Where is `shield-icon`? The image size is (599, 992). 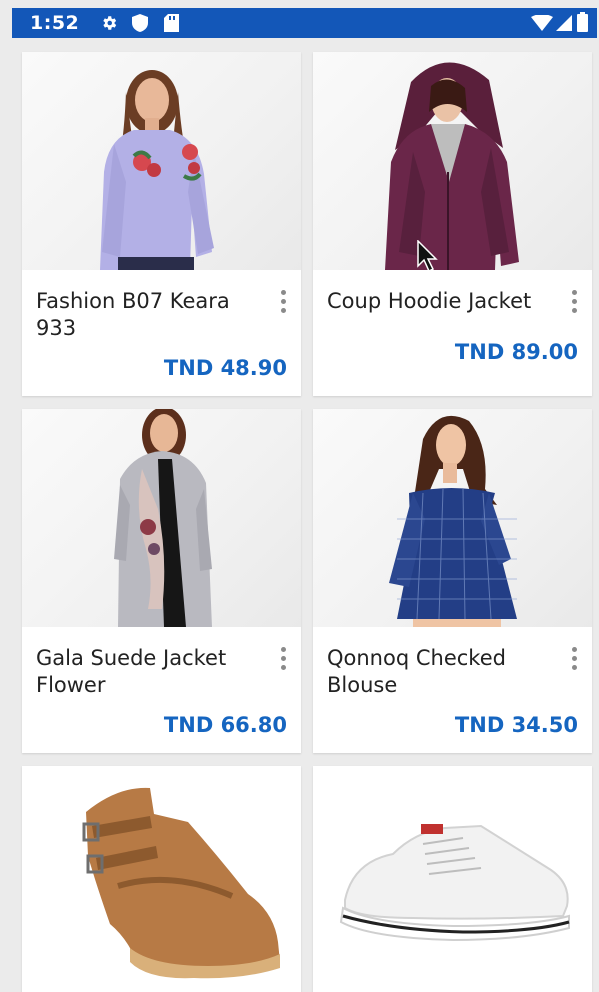 shield-icon is located at coordinates (140, 23).